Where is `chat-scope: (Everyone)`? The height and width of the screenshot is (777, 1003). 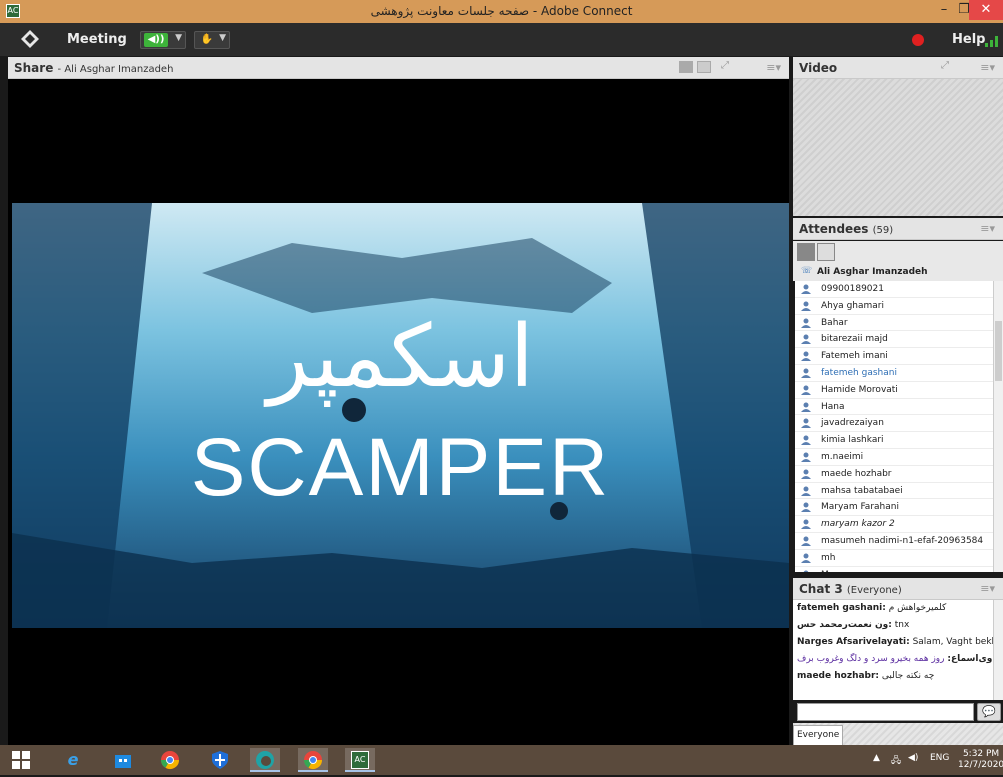
chat-scope: (Everyone) is located at coordinates (874, 590).